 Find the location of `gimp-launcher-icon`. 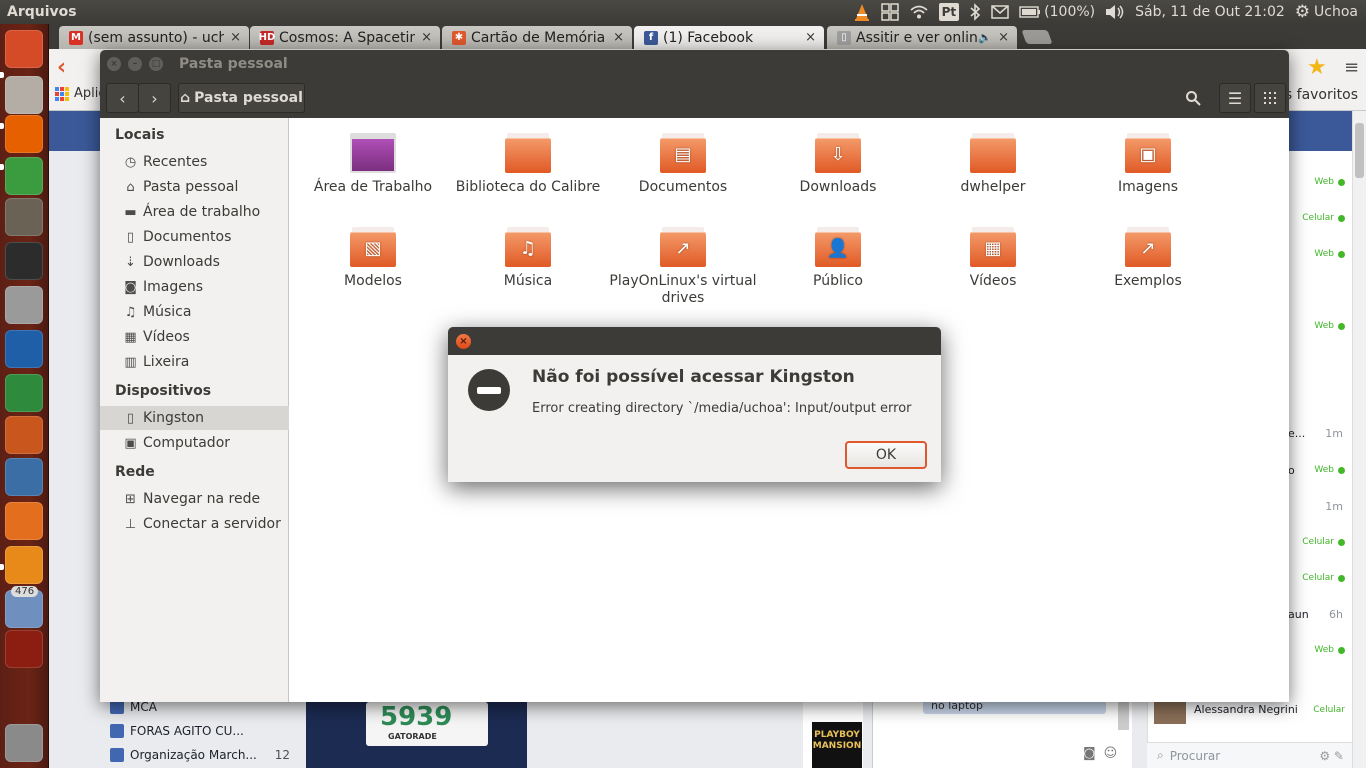

gimp-launcher-icon is located at coordinates (24, 217).